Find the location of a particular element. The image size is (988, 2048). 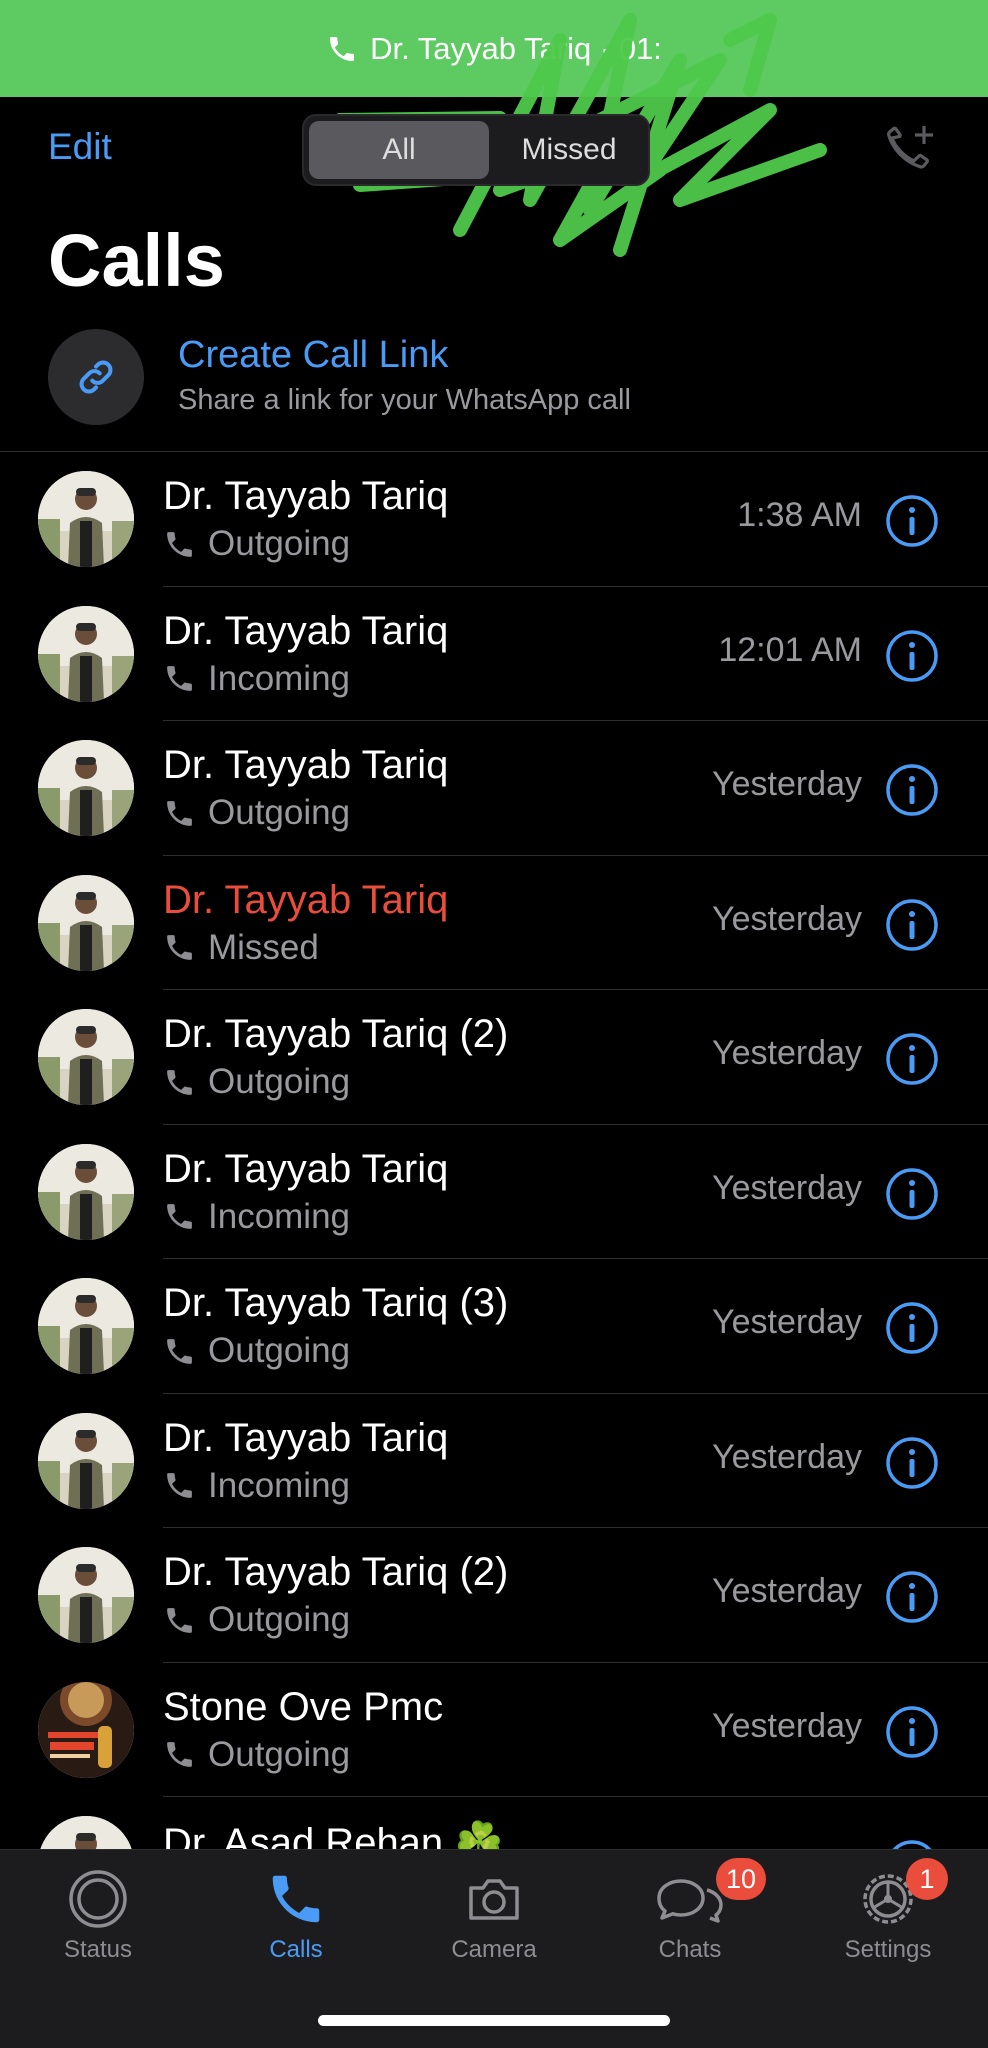

tab-camera: Camera is located at coordinates (494, 1916).